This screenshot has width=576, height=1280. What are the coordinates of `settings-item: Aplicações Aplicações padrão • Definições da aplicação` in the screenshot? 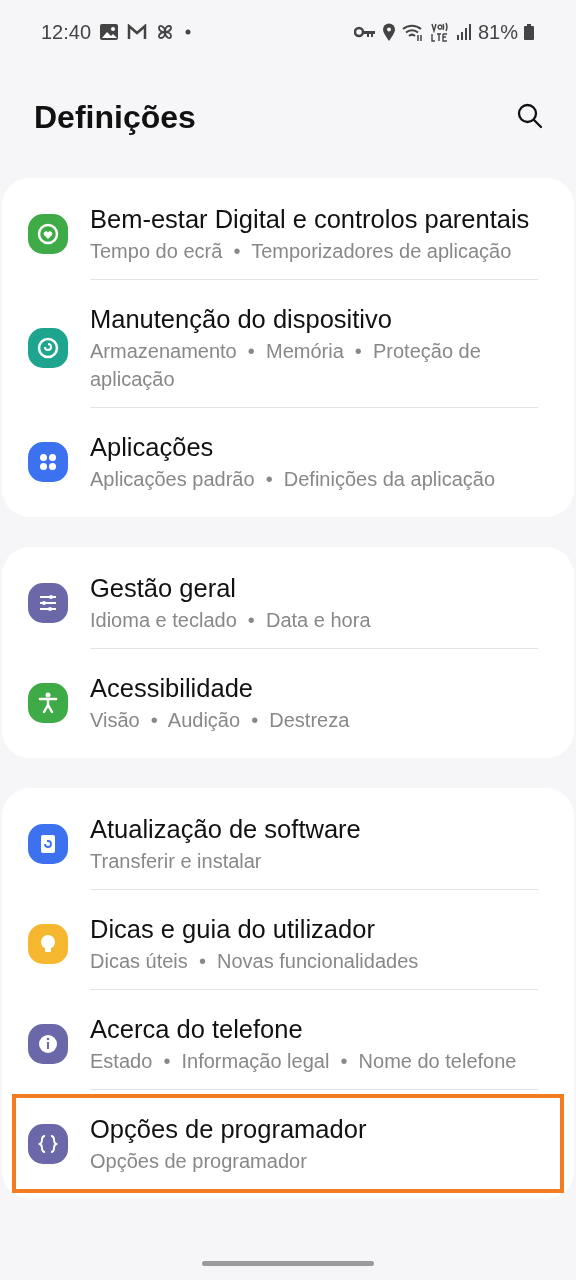 It's located at (288, 461).